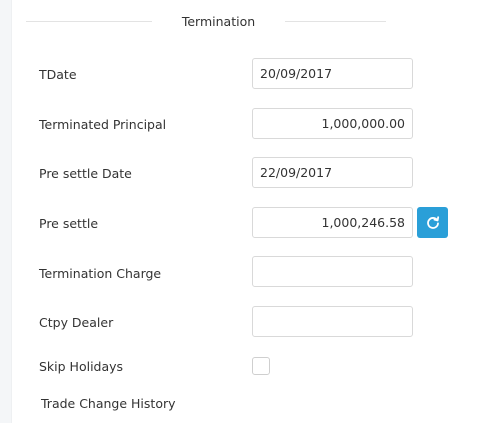  I want to click on refresh-icon, so click(433, 222).